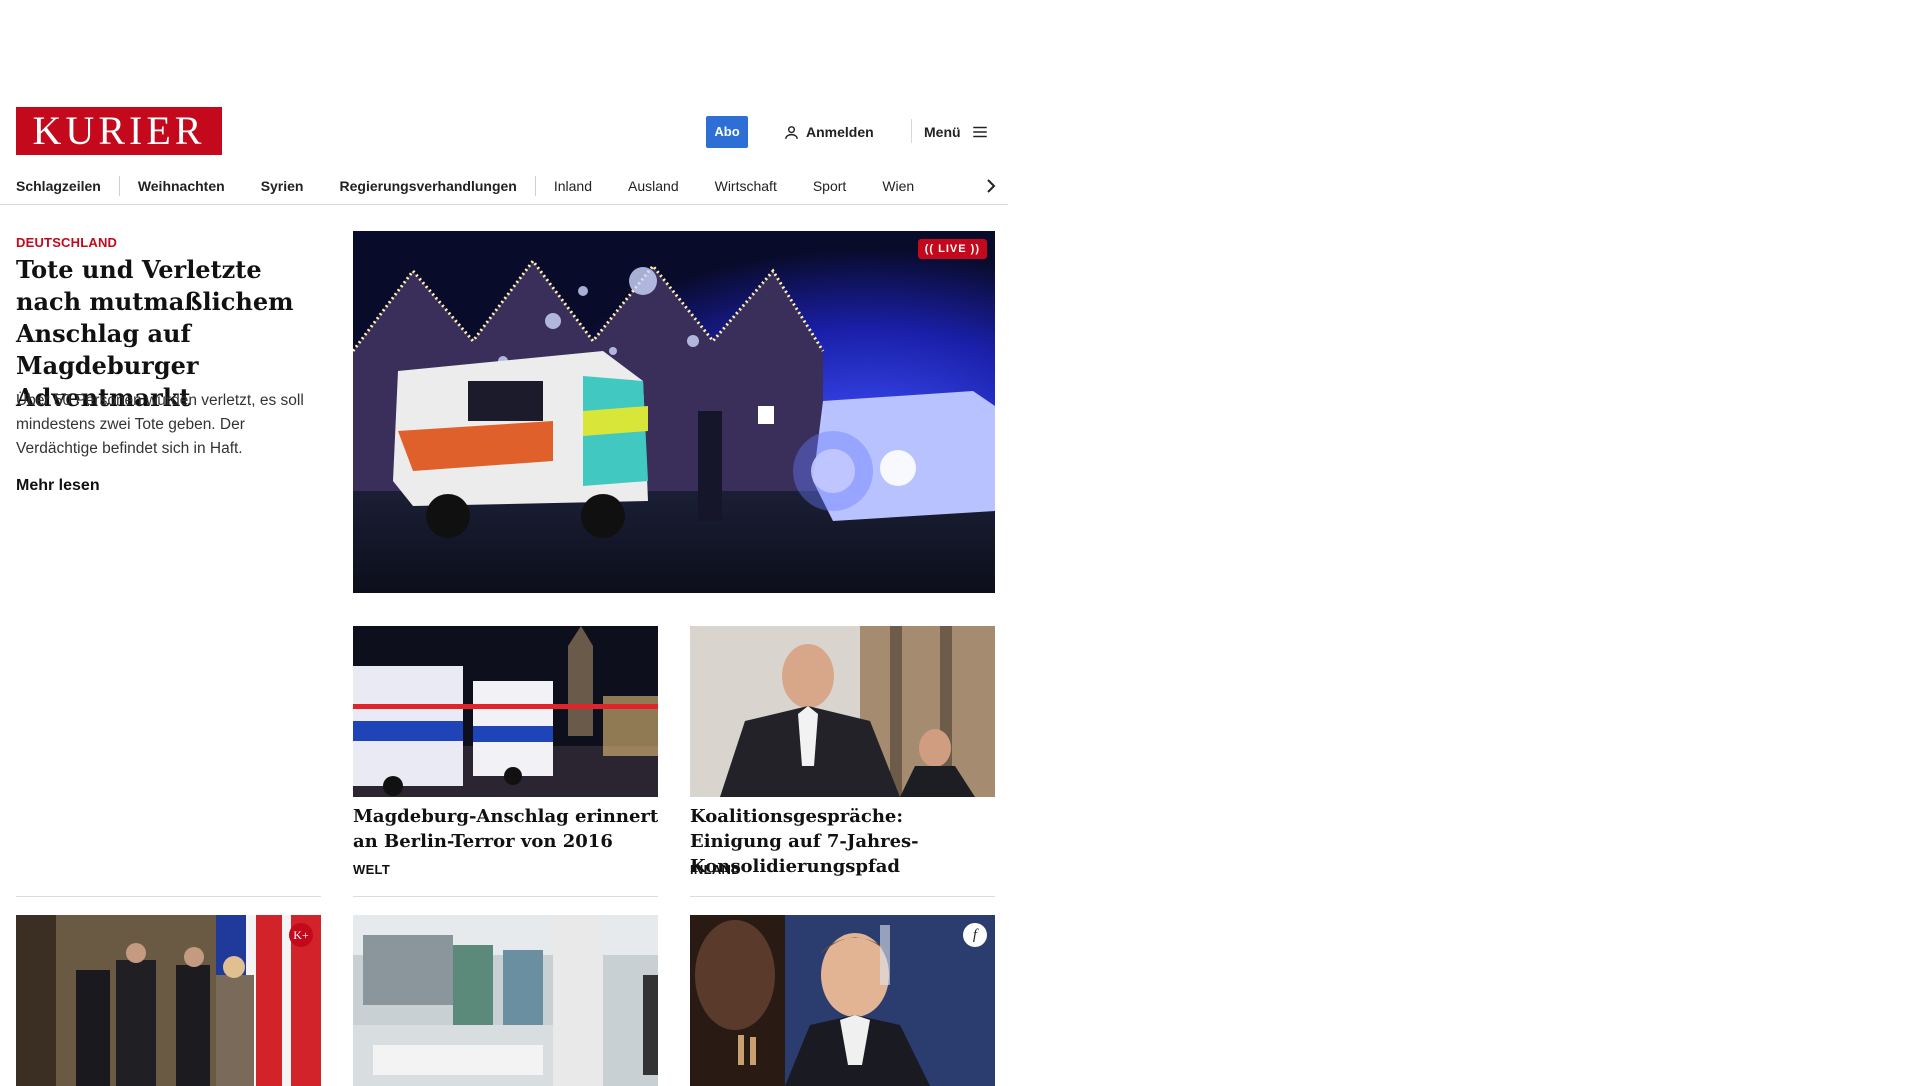 The height and width of the screenshot is (1086, 1920). Describe the element at coordinates (282, 186) in the screenshot. I see `nav-item-syrien: Syrien` at that location.